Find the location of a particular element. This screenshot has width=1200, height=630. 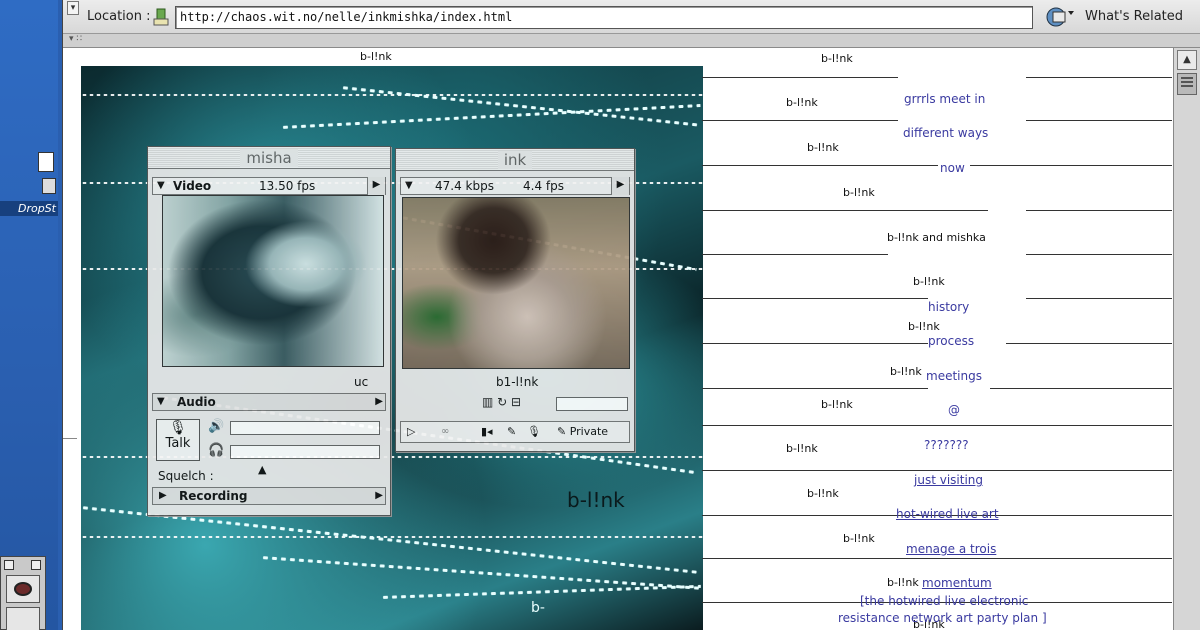

desktop-icon-label: DropSt is located at coordinates (29, 208).